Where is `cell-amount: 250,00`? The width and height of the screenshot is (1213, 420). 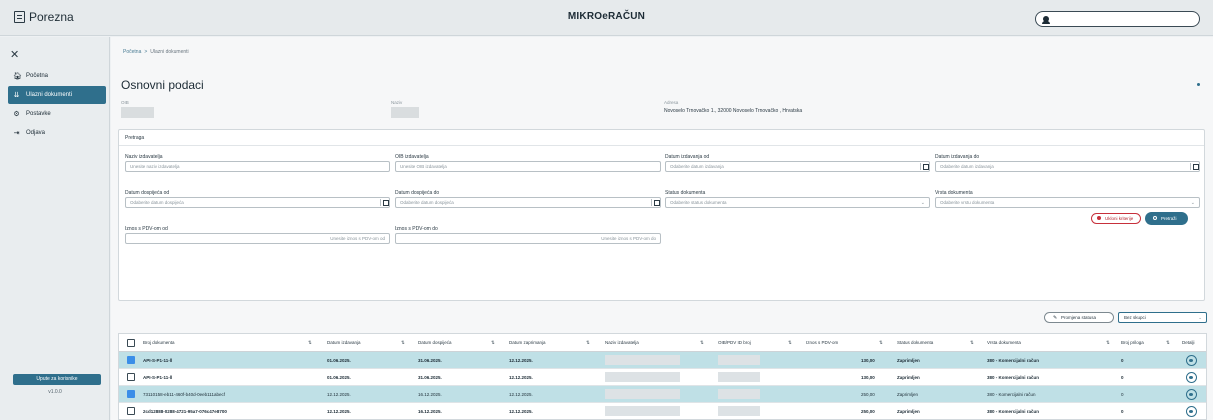
cell-amount: 250,00 is located at coordinates (868, 411).